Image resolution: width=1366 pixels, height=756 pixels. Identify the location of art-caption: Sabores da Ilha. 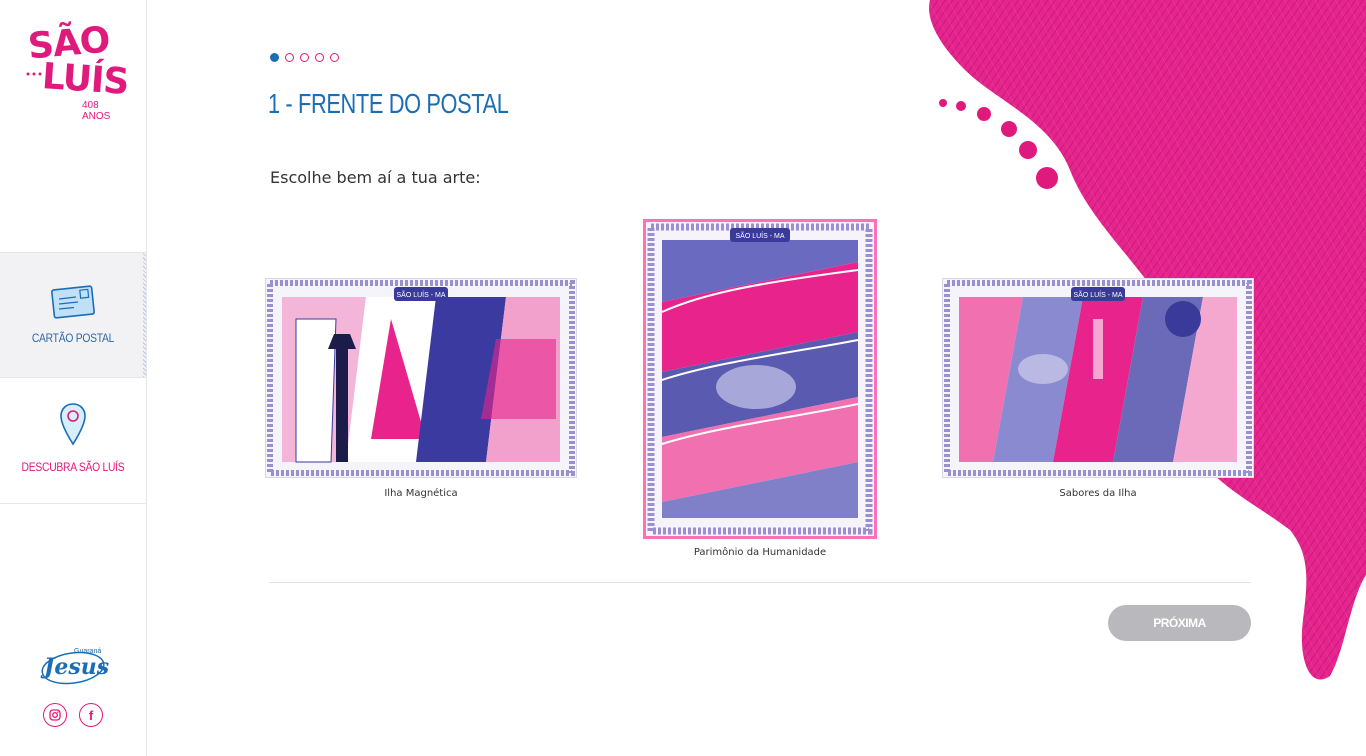
(1098, 493).